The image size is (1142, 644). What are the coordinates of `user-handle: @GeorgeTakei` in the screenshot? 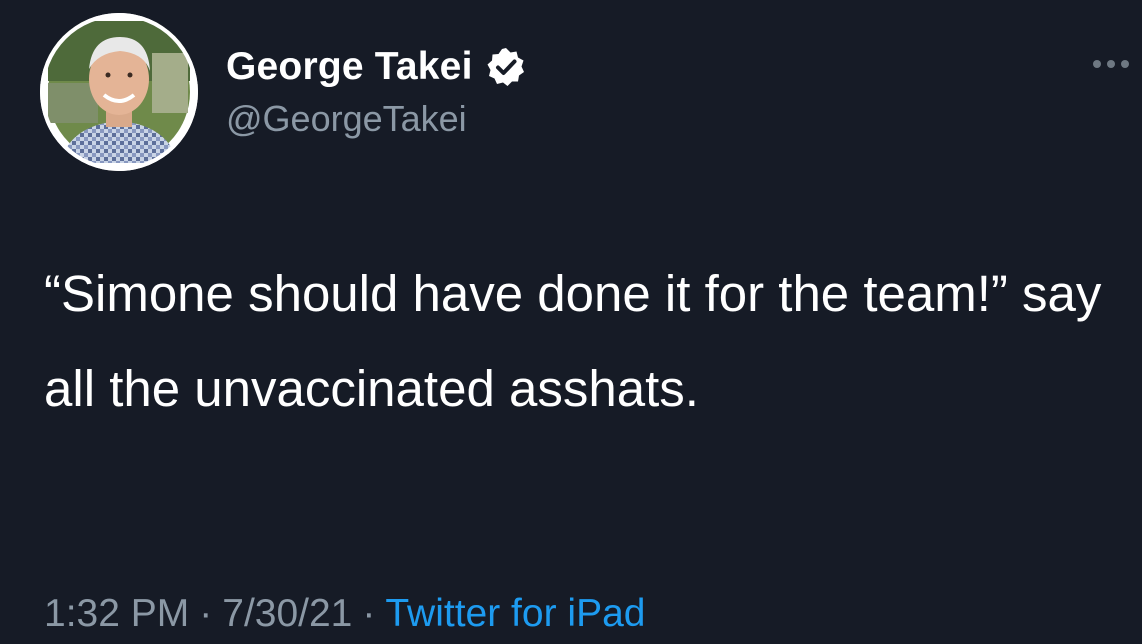 It's located at (346, 119).